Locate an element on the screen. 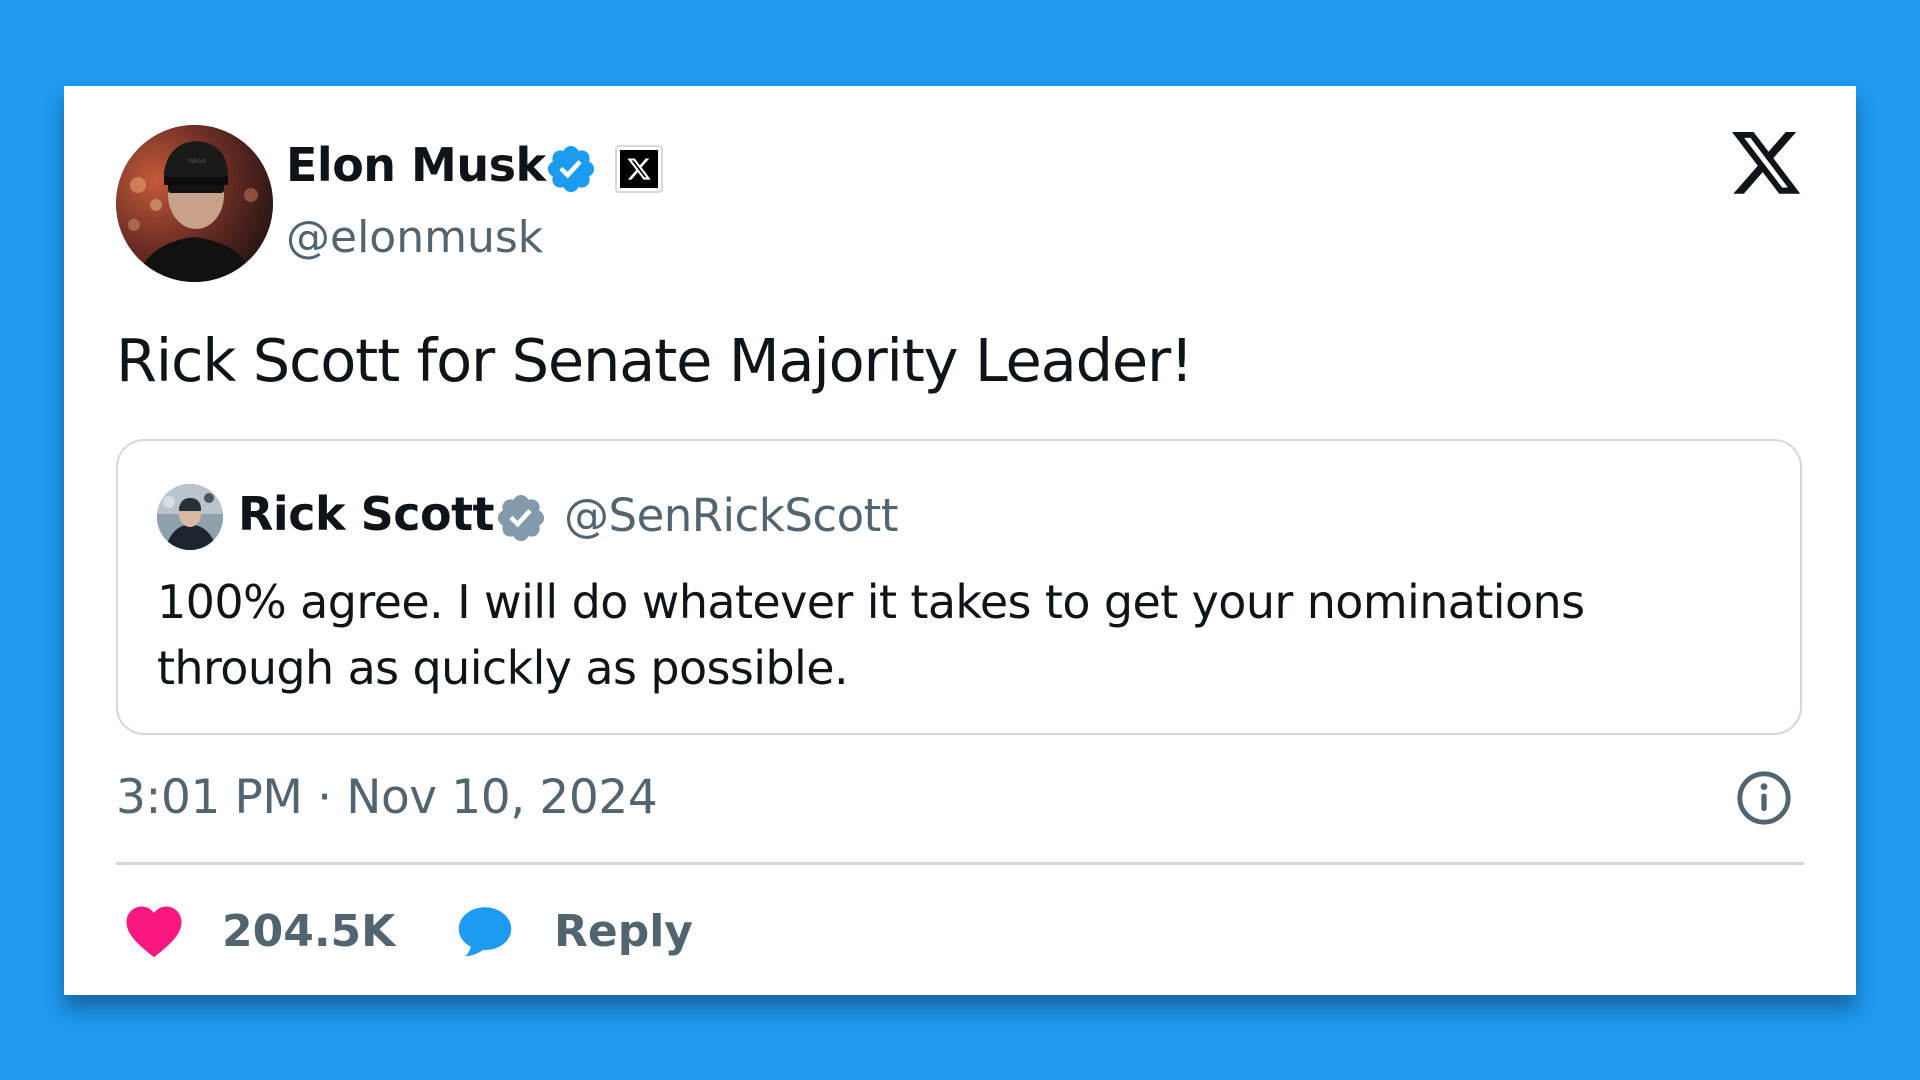 The height and width of the screenshot is (1080, 1920). svg-text: MAGA is located at coordinates (197, 161).